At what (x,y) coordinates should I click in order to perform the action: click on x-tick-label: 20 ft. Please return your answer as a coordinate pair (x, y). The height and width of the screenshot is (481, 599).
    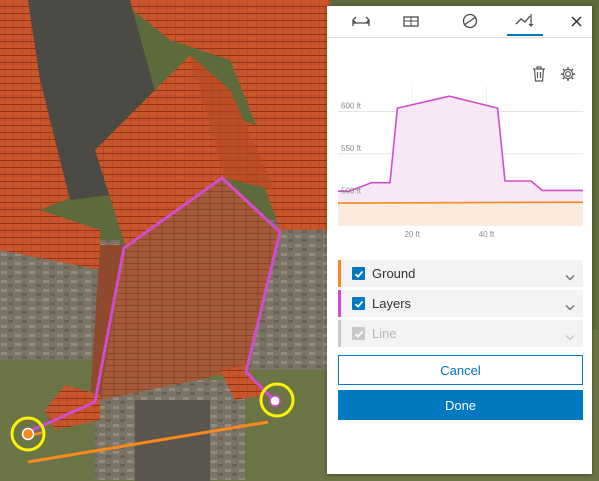
    Looking at the image, I should click on (412, 234).